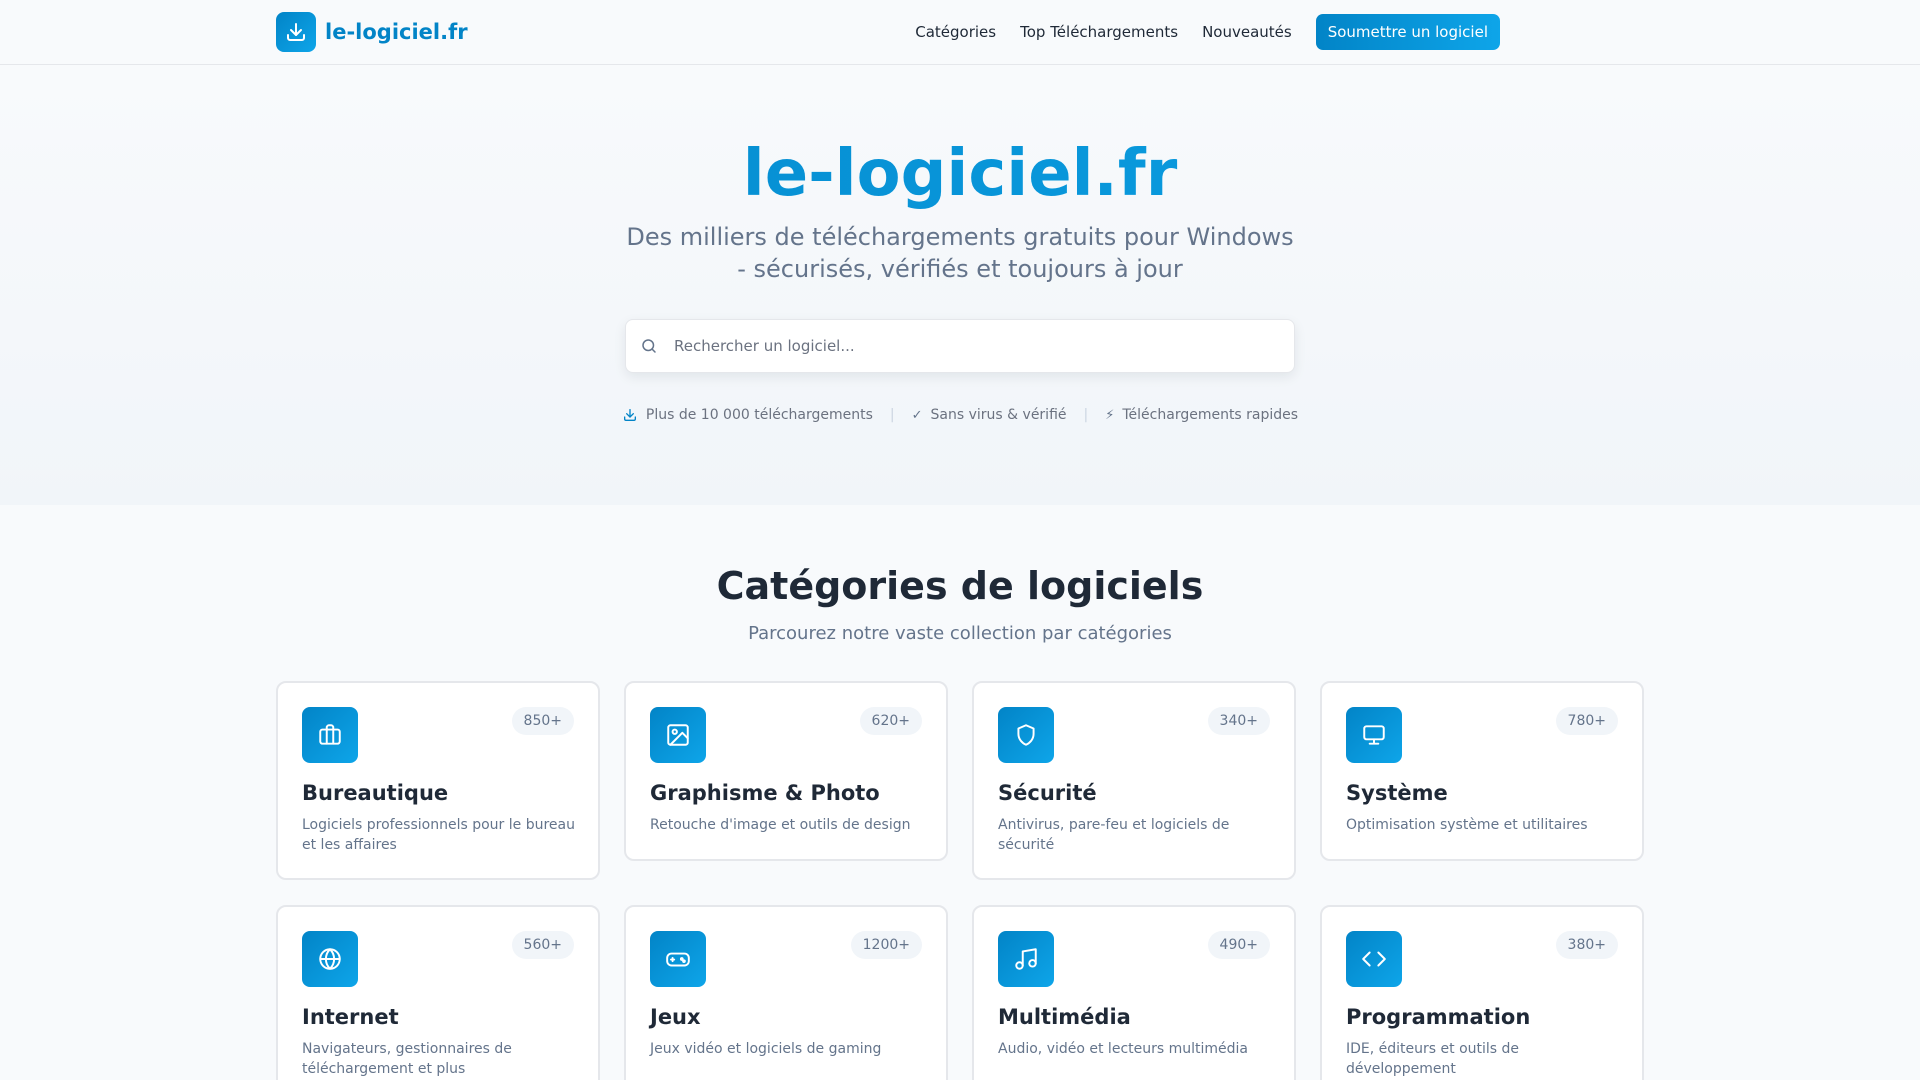 The height and width of the screenshot is (1080, 1920). I want to click on category-description: Optimisation système et utilitaires, so click(1467, 825).